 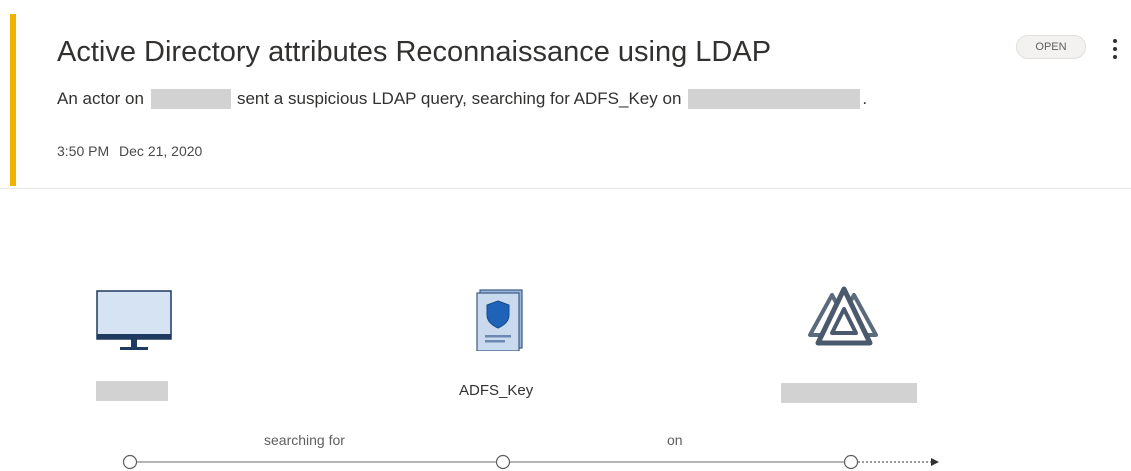 What do you see at coordinates (774, 99) in the screenshot?
I see `redacted-target-domain` at bounding box center [774, 99].